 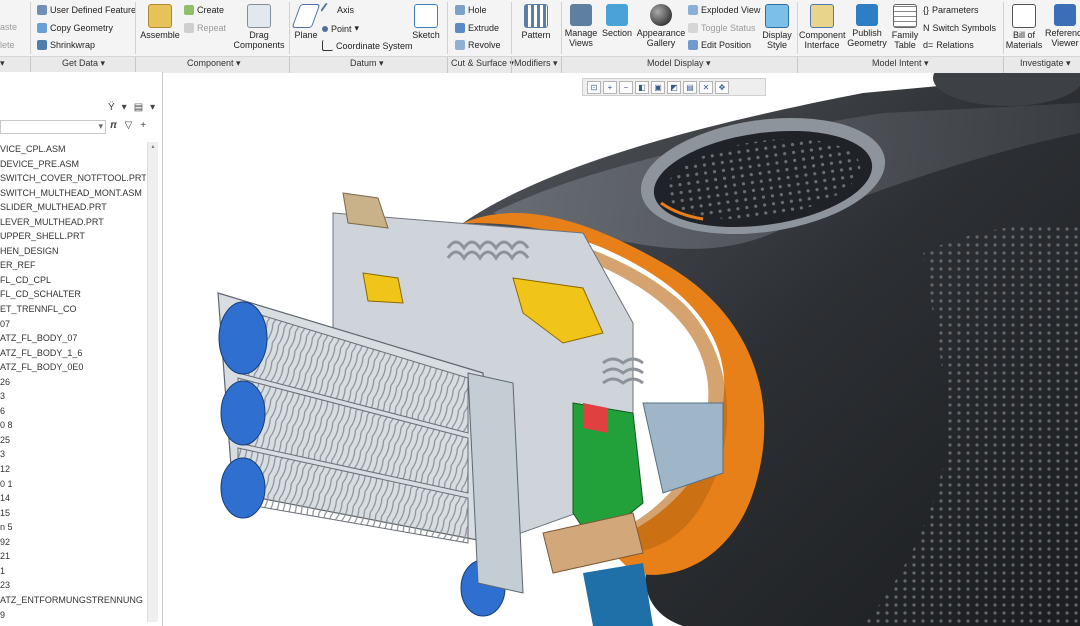 What do you see at coordinates (478, 45) in the screenshot?
I see `revolve-button: Revolve` at bounding box center [478, 45].